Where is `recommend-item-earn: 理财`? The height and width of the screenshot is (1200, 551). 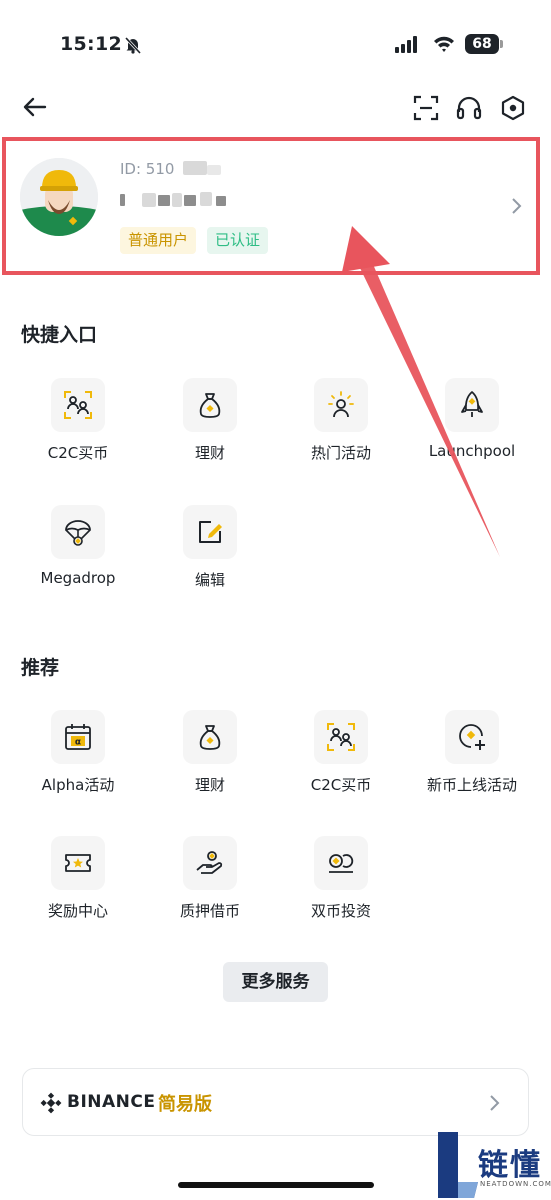
recommend-item-earn: 理财 is located at coordinates (210, 765).